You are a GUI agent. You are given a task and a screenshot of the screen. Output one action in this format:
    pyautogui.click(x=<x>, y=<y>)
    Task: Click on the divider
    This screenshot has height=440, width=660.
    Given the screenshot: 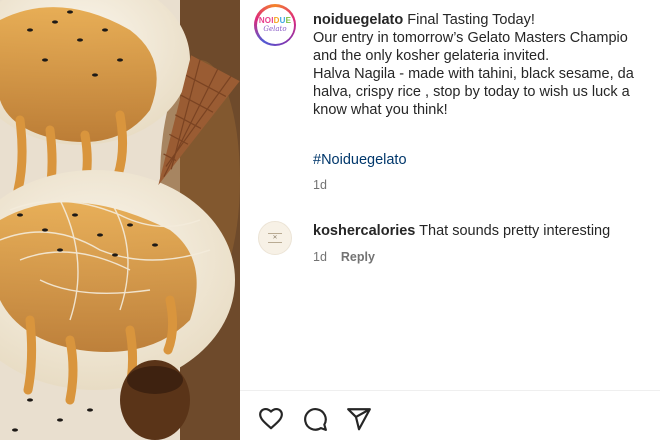 What is the action you would take?
    pyautogui.click(x=450, y=390)
    